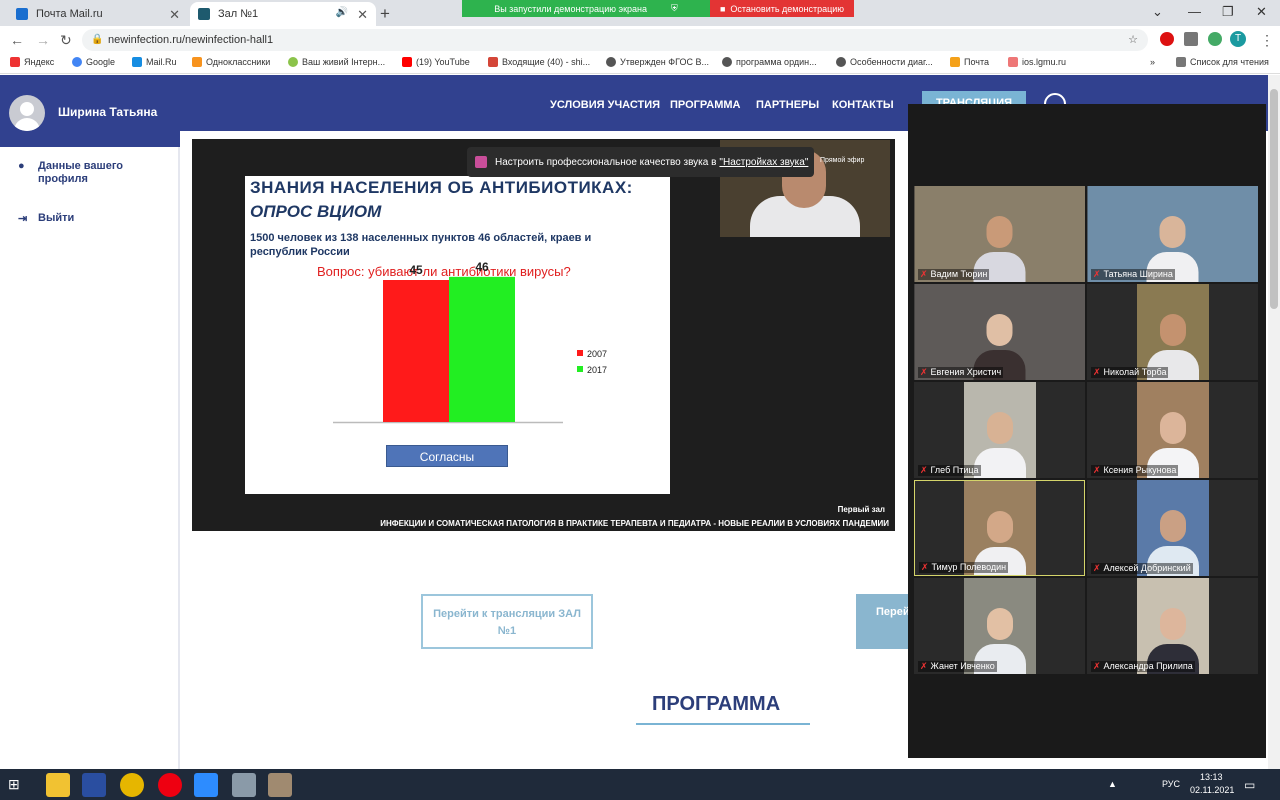 The width and height of the screenshot is (1280, 800). What do you see at coordinates (244, 785) in the screenshot?
I see `paint-icon` at bounding box center [244, 785].